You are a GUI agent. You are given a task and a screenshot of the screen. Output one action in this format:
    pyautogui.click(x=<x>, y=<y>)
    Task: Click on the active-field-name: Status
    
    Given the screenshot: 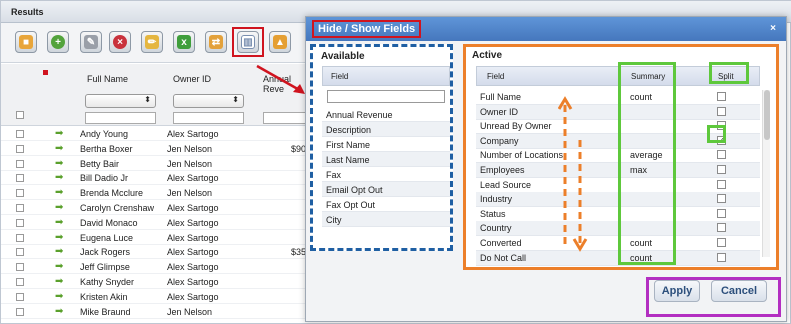 What is the action you would take?
    pyautogui.click(x=493, y=213)
    